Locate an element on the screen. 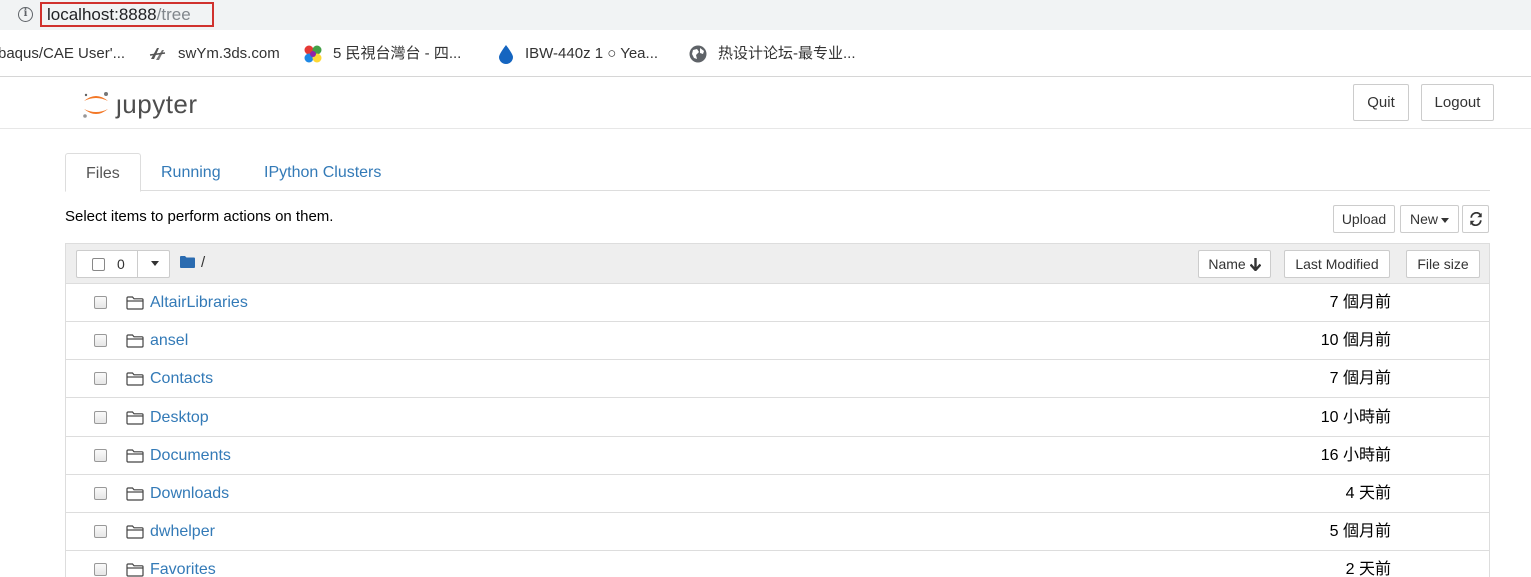  chevron-down-icon is located at coordinates (1445, 220).